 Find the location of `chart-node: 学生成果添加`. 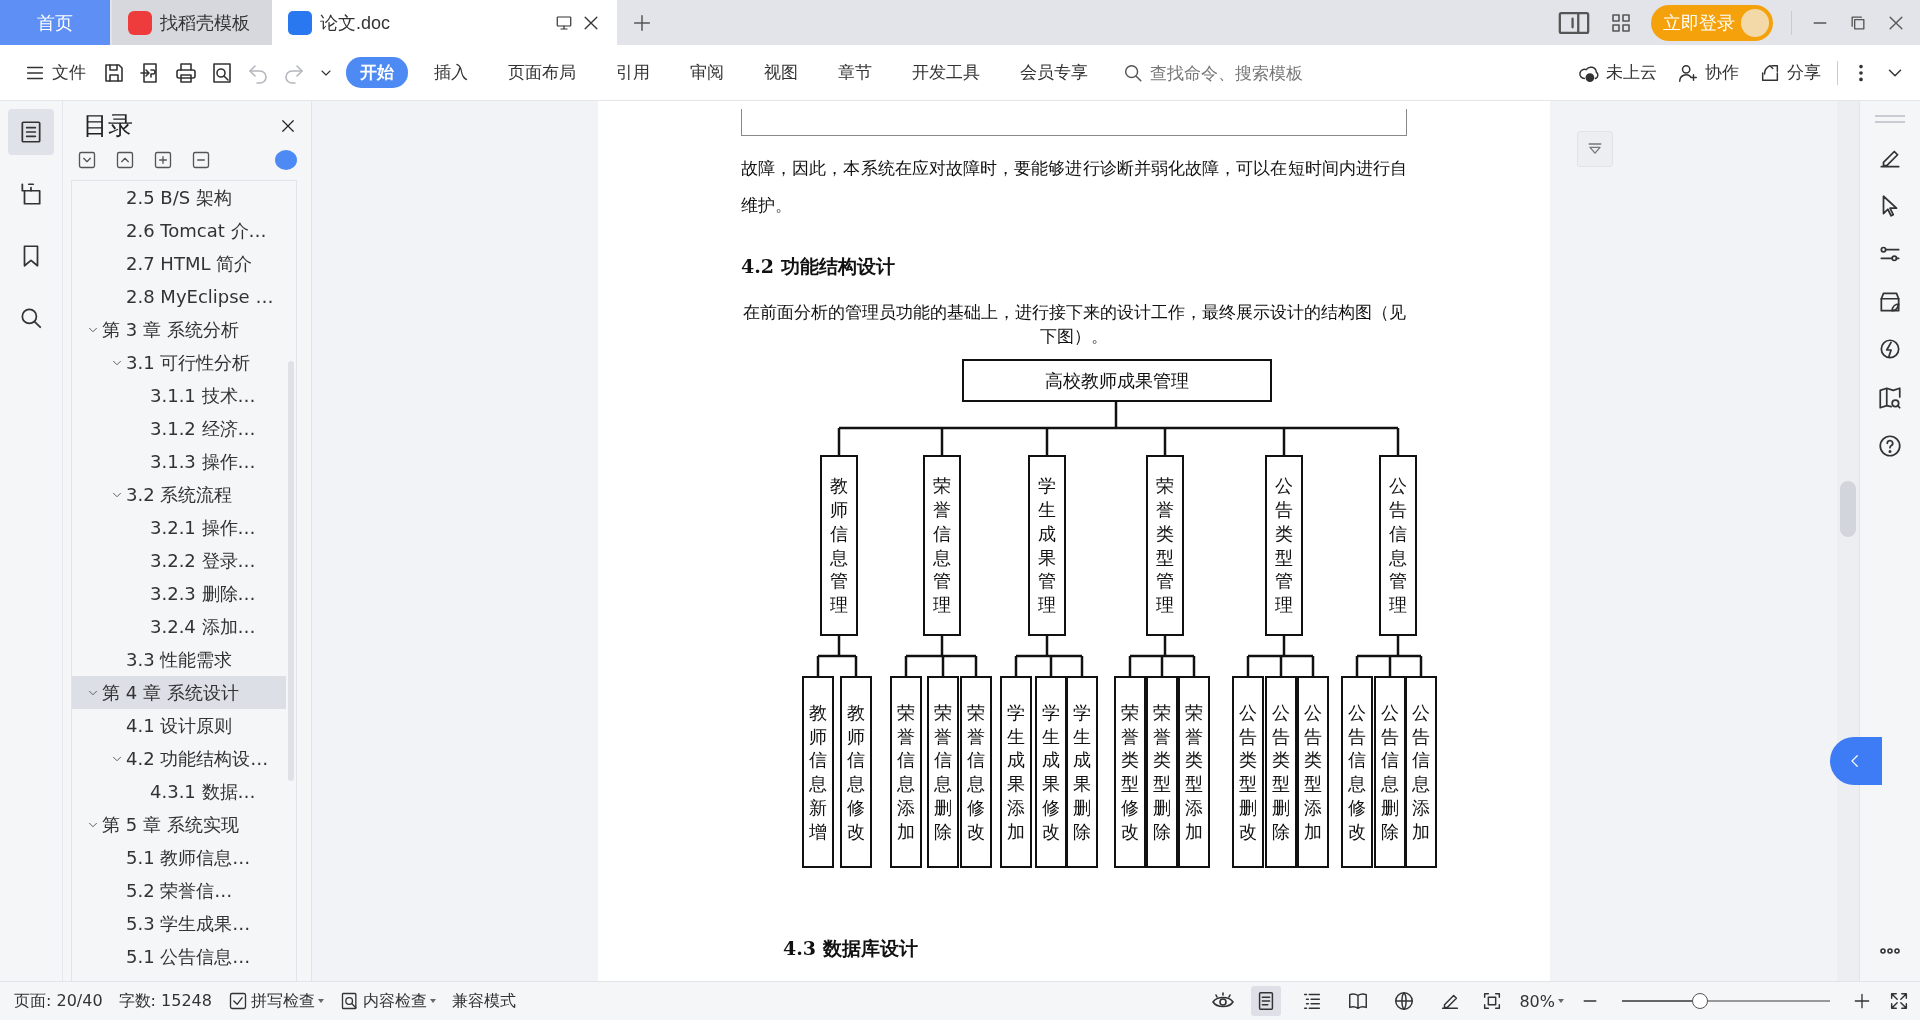

chart-node: 学生成果添加 is located at coordinates (1016, 772).